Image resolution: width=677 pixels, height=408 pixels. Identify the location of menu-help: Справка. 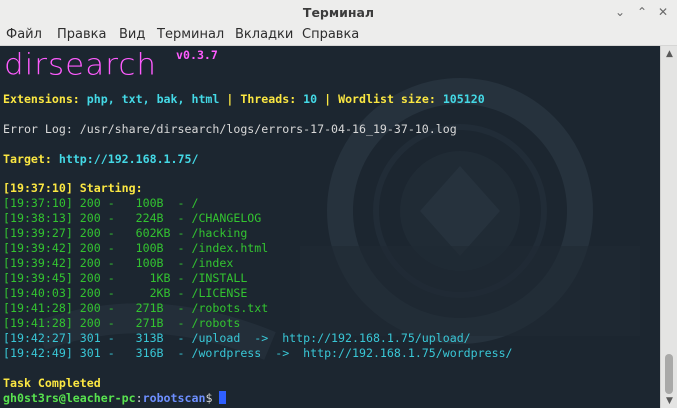
(330, 35).